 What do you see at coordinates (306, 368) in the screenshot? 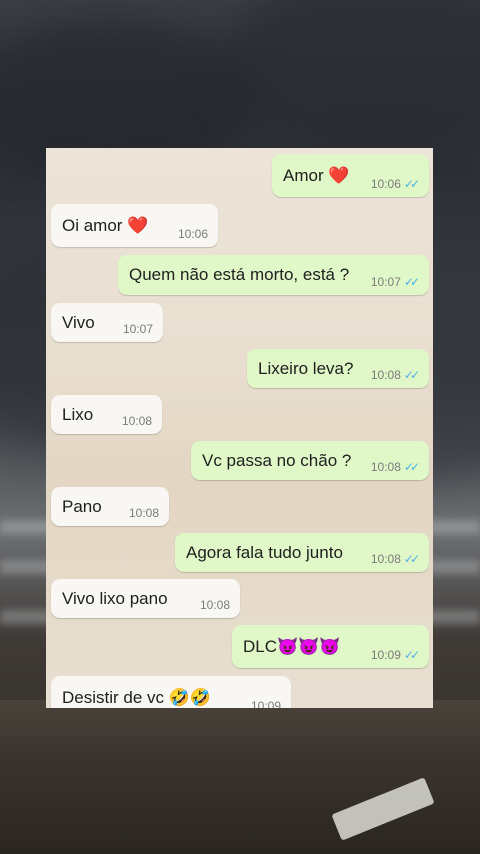
I see `message-text: Lixeiro leva?` at bounding box center [306, 368].